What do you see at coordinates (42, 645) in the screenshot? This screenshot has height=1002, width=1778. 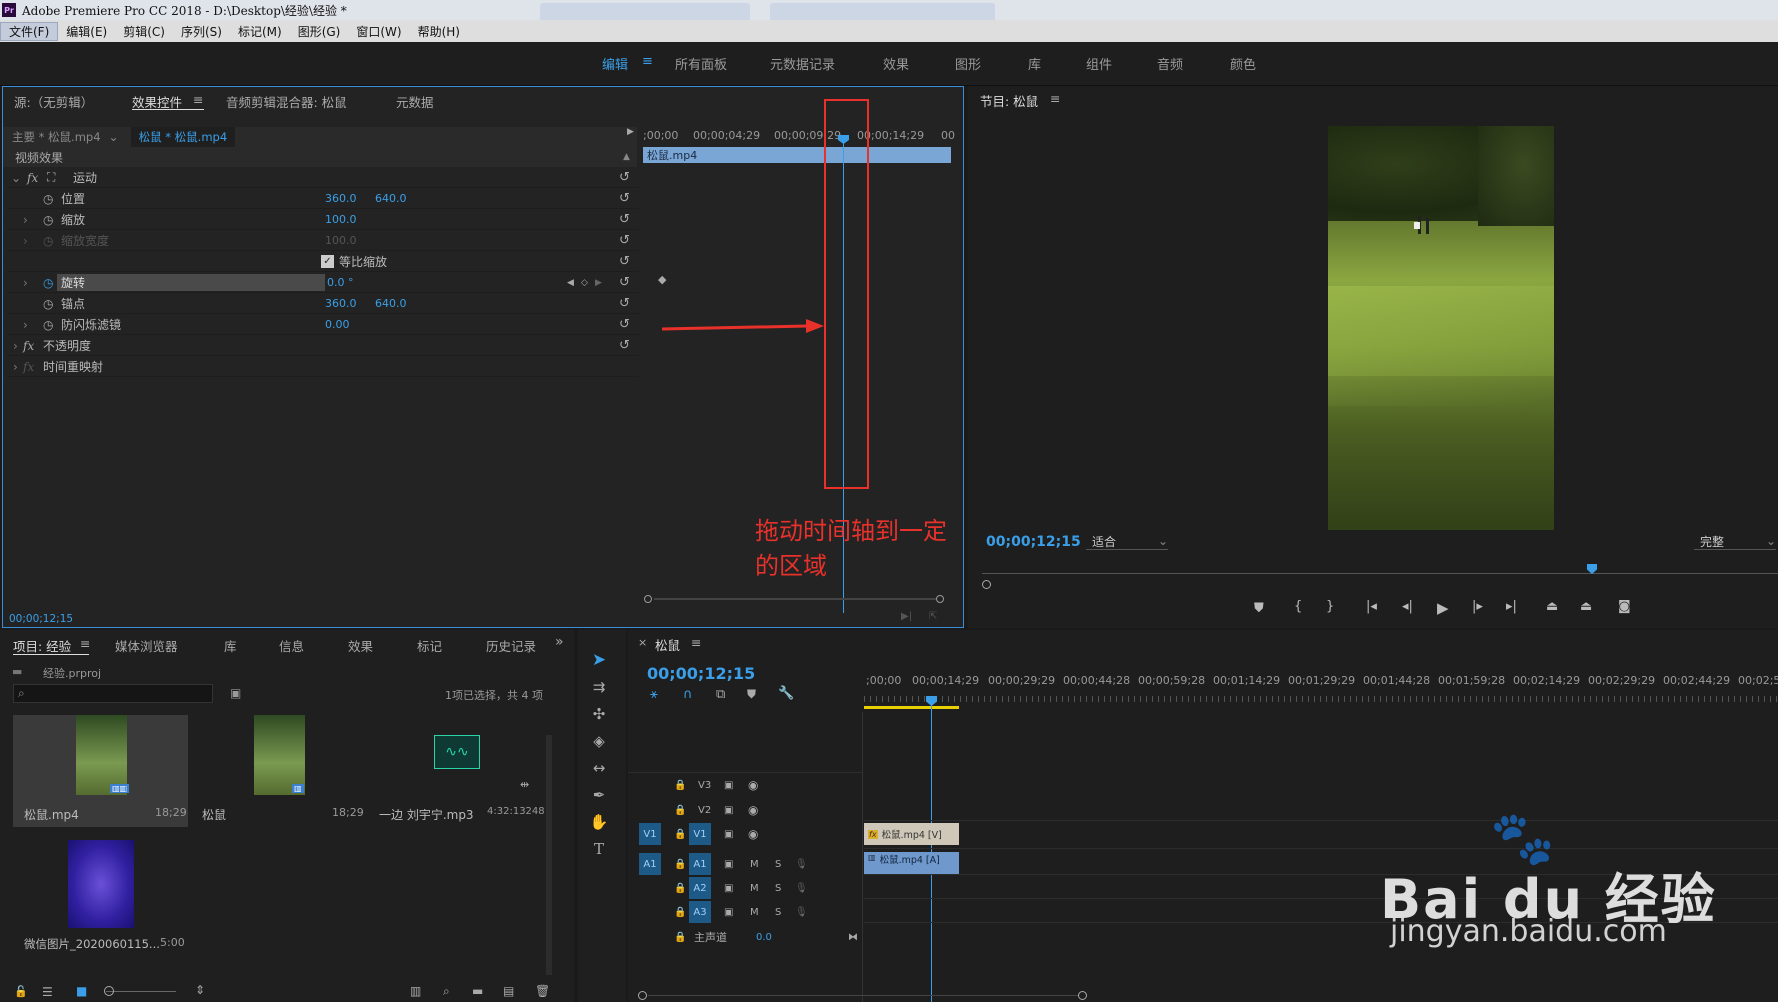 I see `tab-project: 项目: 经验` at bounding box center [42, 645].